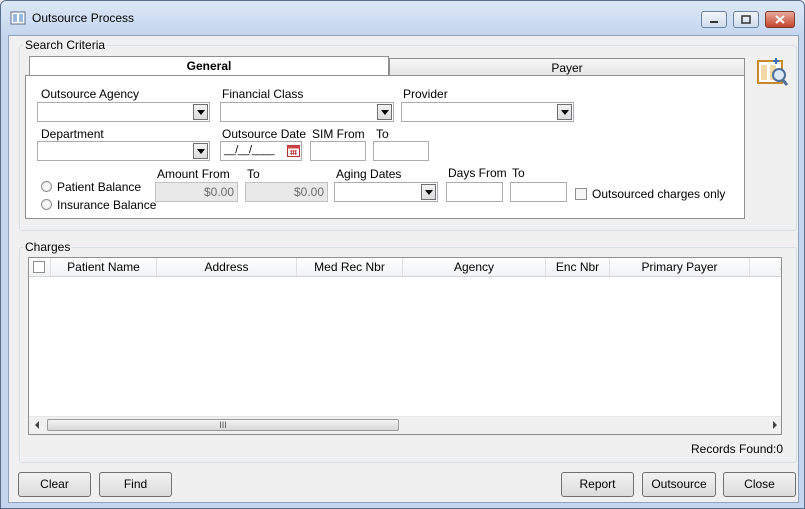  Describe the element at coordinates (18, 18) in the screenshot. I see `app-icon` at that location.